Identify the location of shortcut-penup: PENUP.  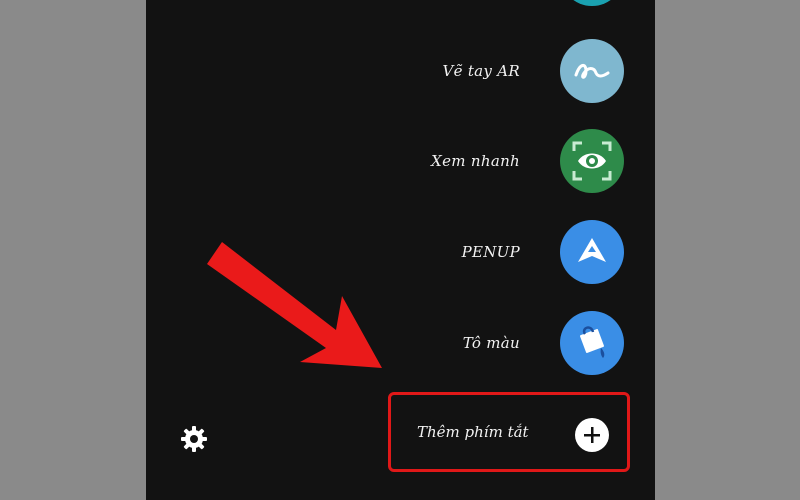
(522, 252).